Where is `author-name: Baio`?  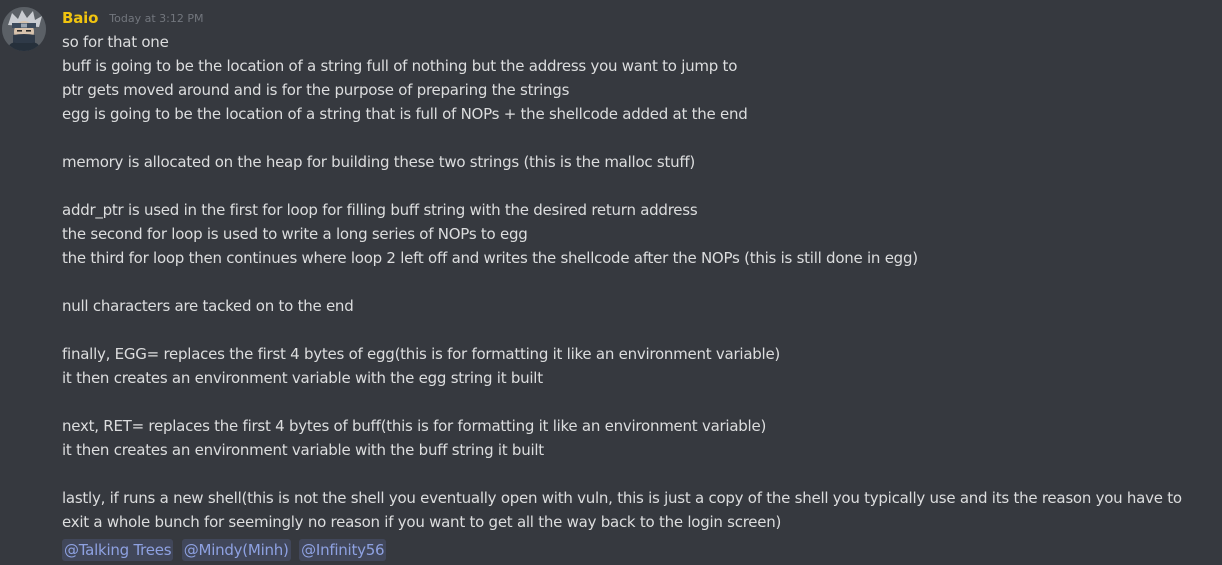 author-name: Baio is located at coordinates (80, 18).